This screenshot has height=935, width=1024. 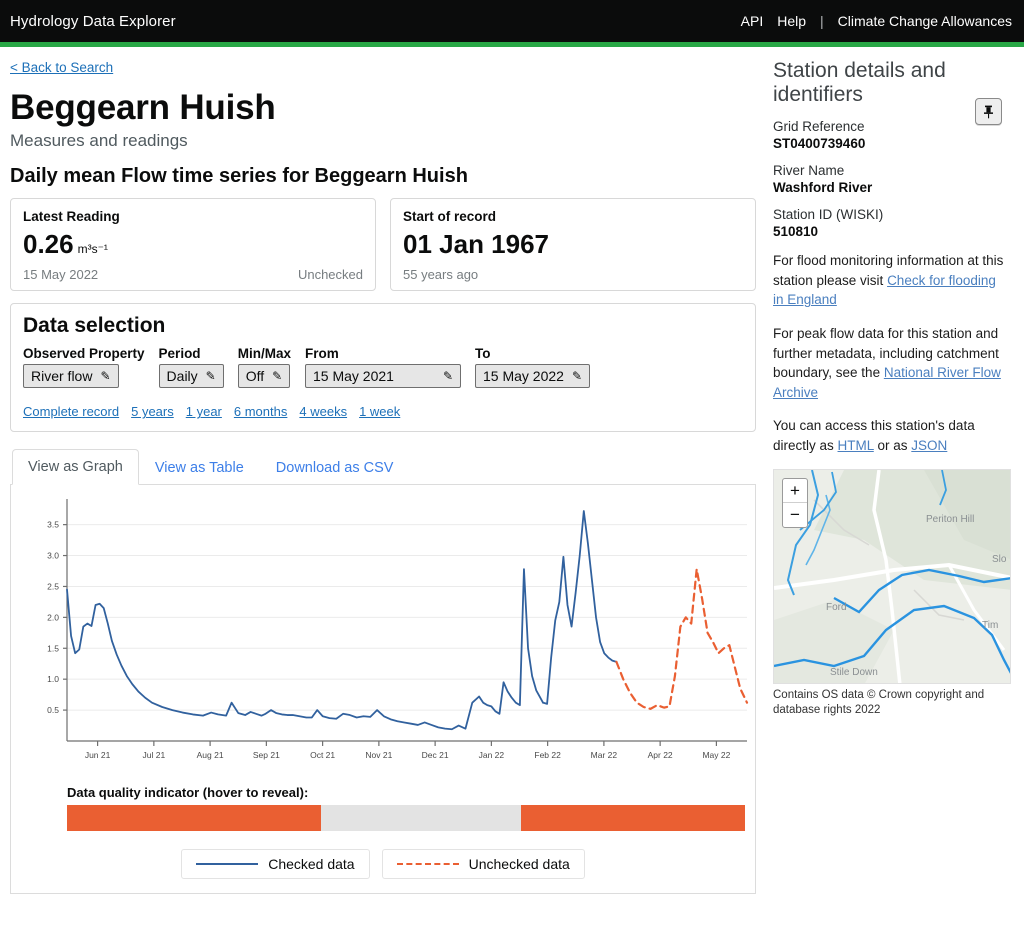 What do you see at coordinates (836, 607) in the screenshot?
I see `map-label-ford: Ford` at bounding box center [836, 607].